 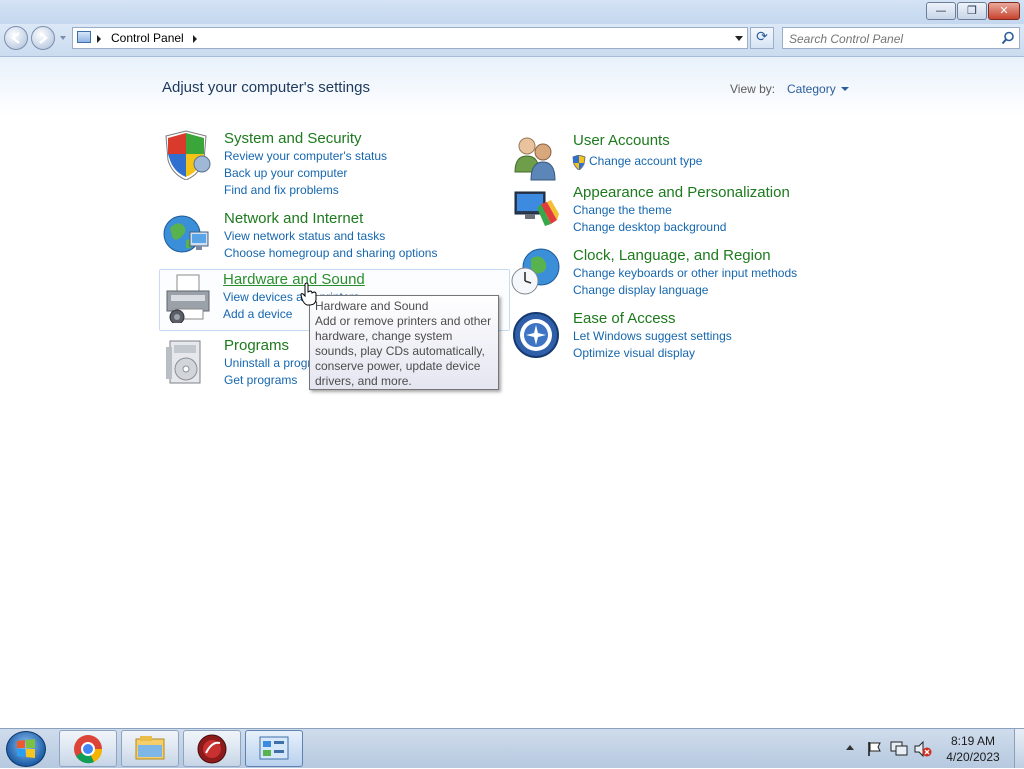 I want to click on category-title: Ease of Access, so click(x=624, y=318).